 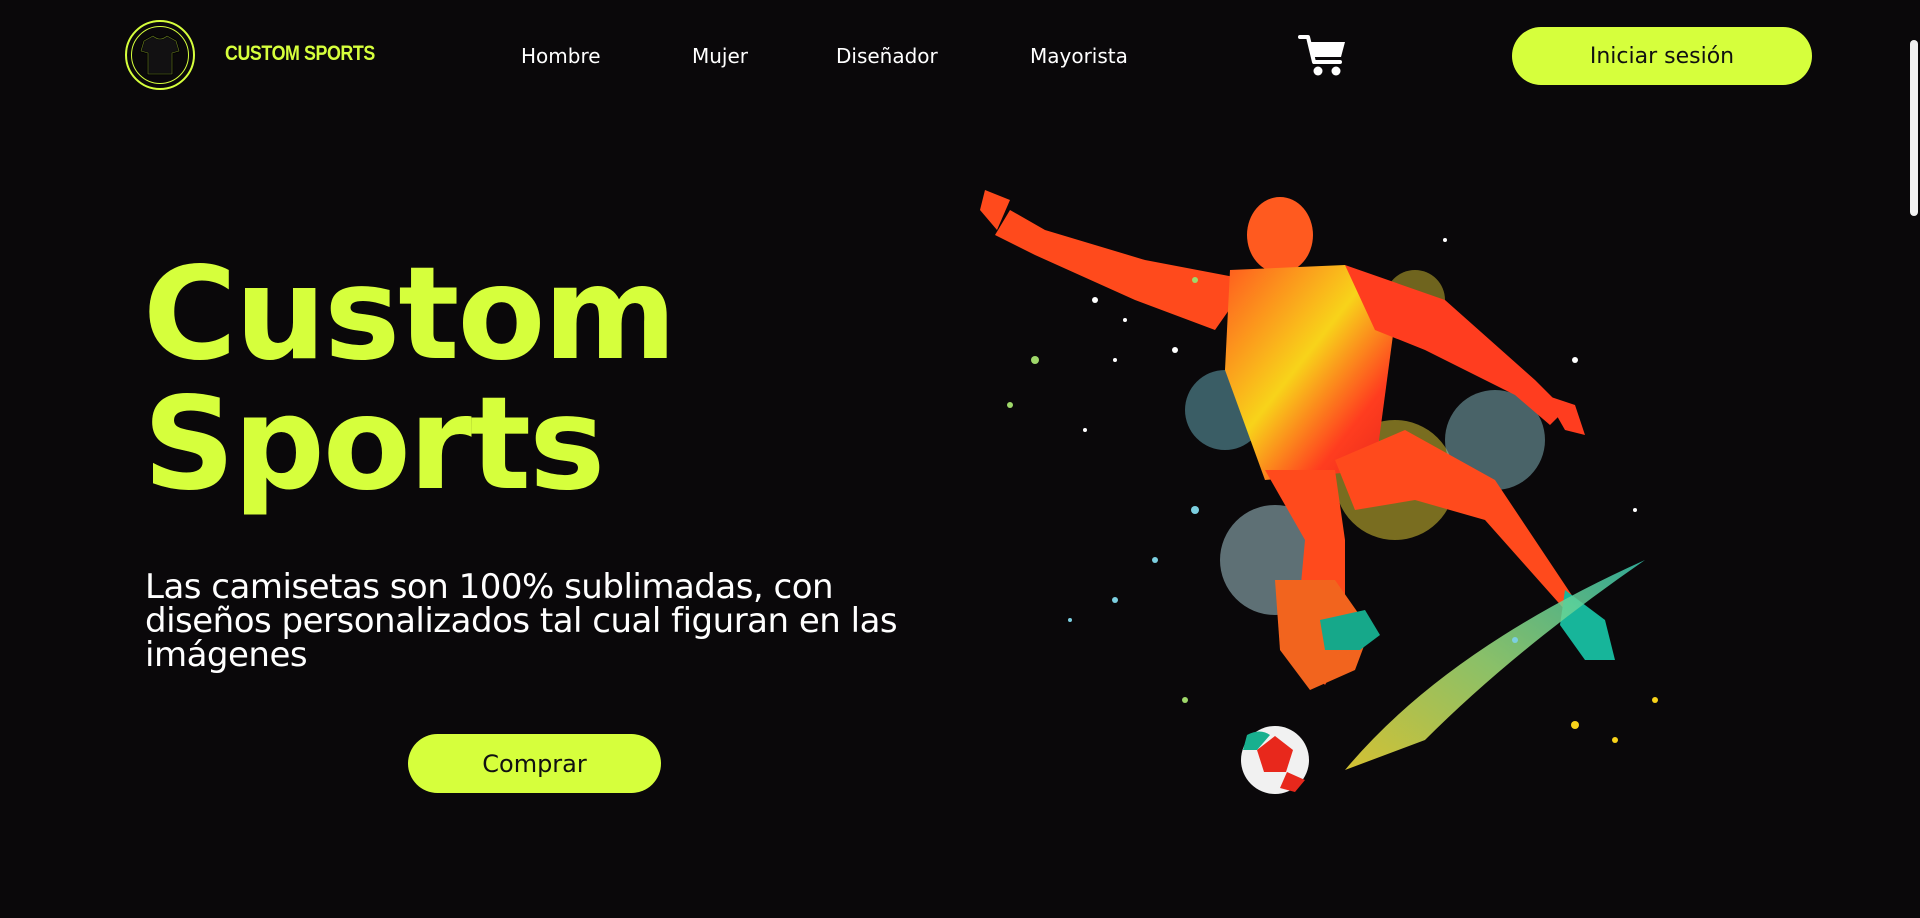 I want to click on cart-icon, so click(x=1321, y=55).